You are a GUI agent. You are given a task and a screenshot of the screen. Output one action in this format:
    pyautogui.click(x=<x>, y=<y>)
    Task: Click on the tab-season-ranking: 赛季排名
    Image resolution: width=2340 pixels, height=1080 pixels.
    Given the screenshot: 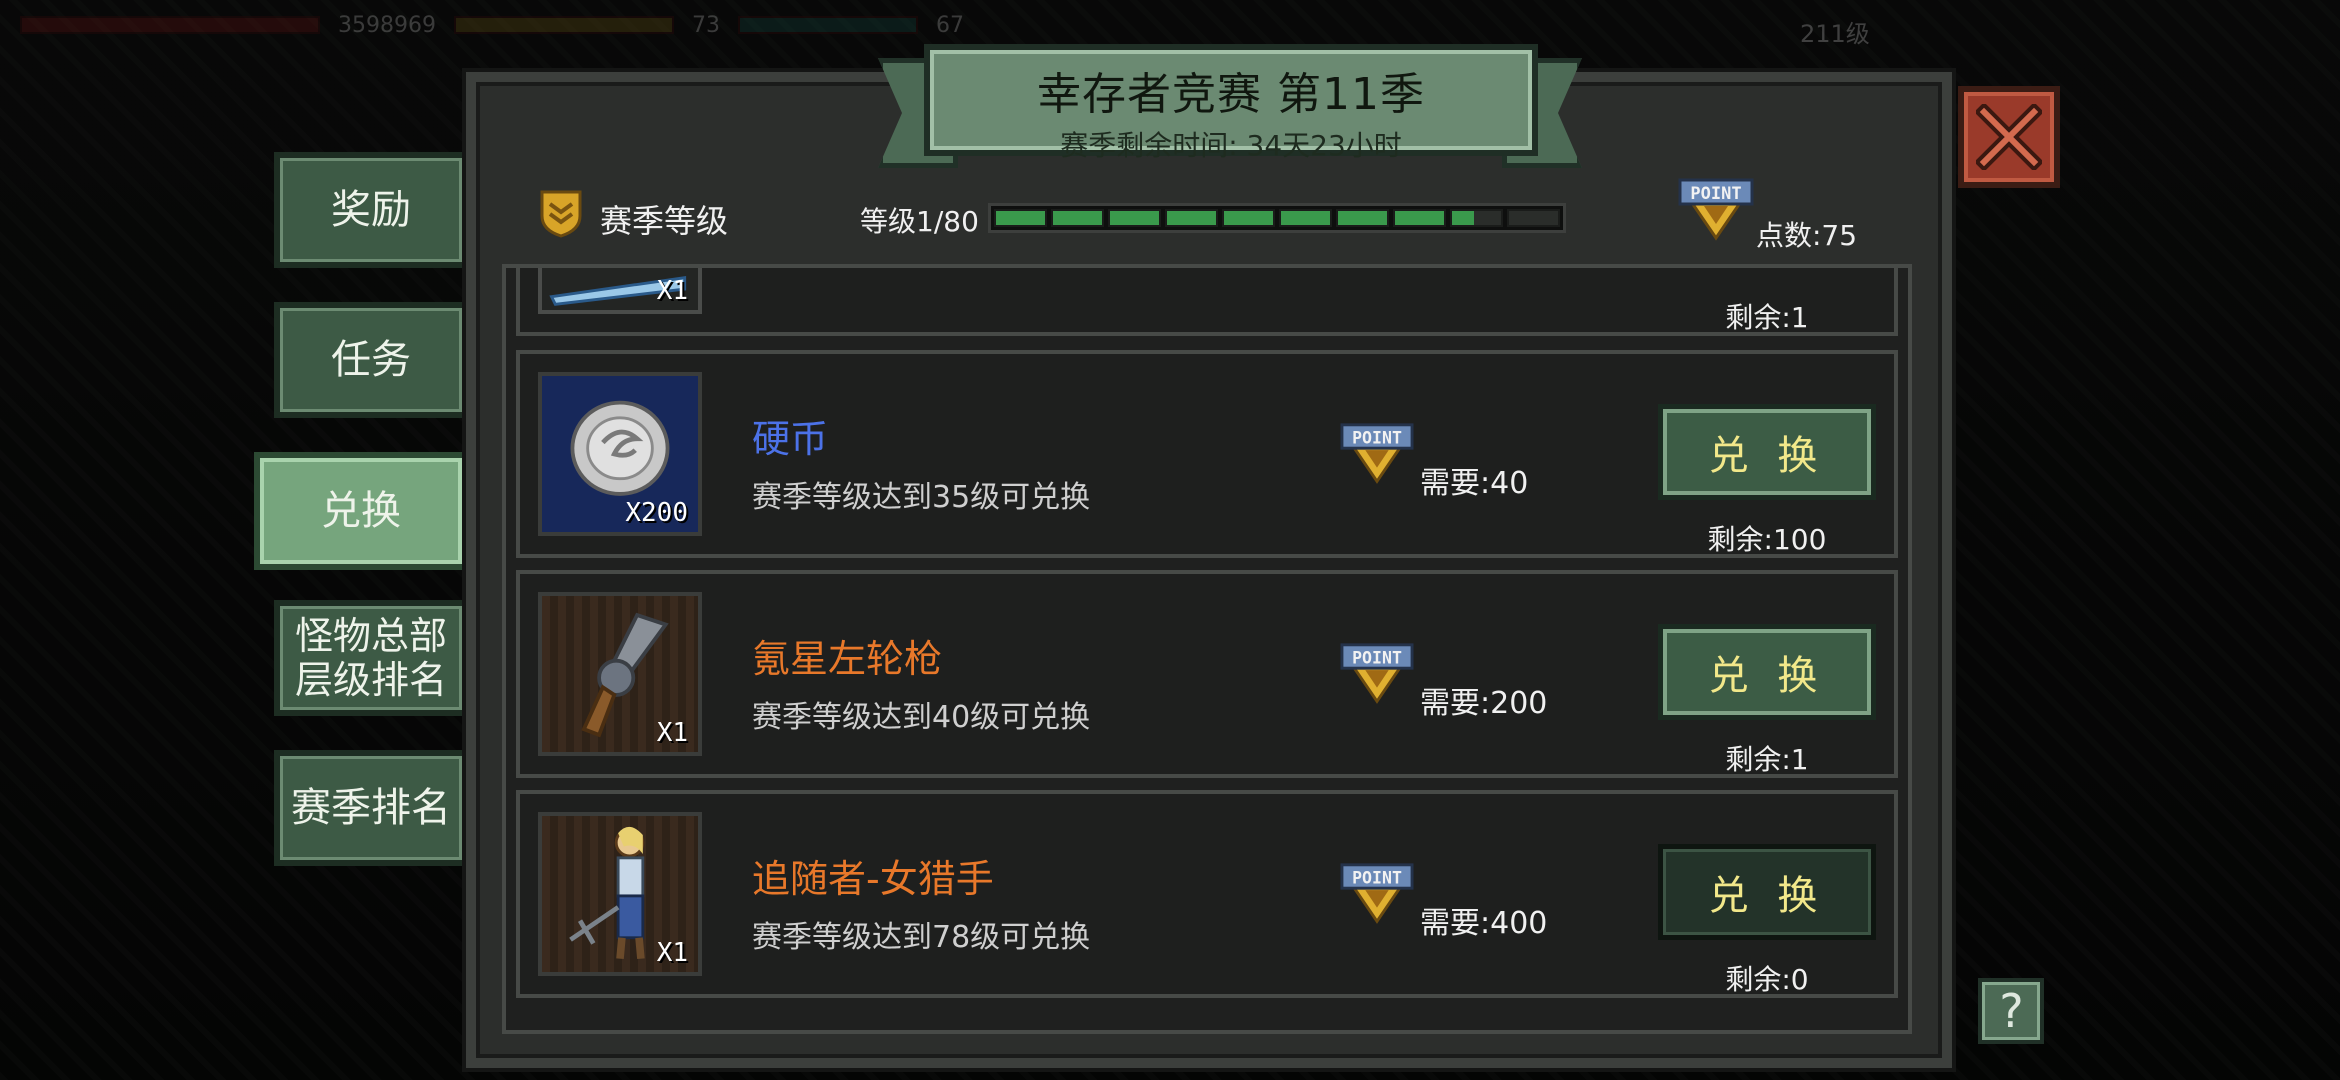 What is the action you would take?
    pyautogui.click(x=371, y=808)
    